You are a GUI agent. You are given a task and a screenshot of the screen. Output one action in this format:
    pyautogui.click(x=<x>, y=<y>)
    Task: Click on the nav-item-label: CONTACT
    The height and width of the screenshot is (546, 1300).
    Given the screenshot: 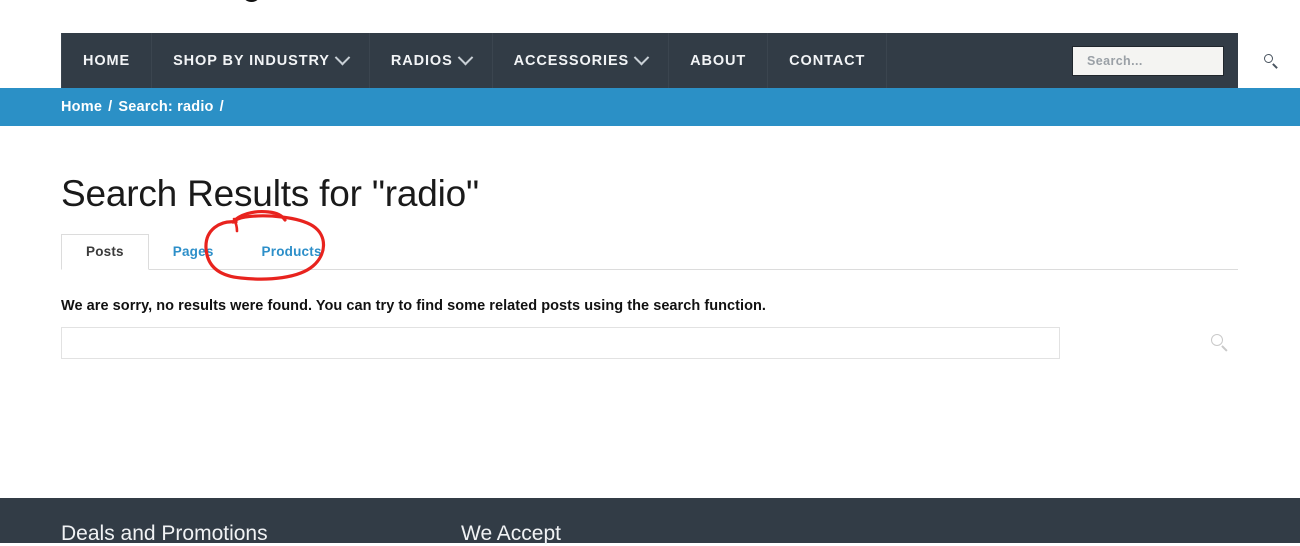 What is the action you would take?
    pyautogui.click(x=827, y=60)
    